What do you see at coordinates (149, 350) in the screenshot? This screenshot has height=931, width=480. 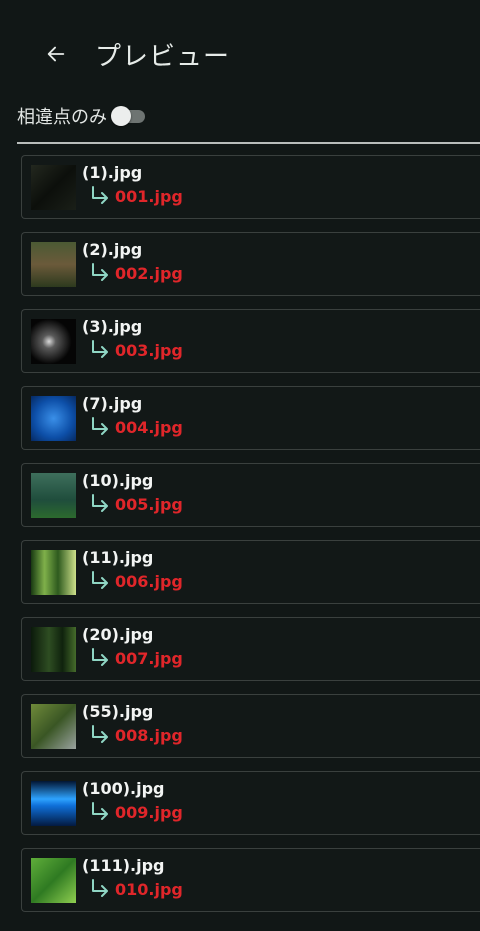 I see `renamed-filename: 003.jpg` at bounding box center [149, 350].